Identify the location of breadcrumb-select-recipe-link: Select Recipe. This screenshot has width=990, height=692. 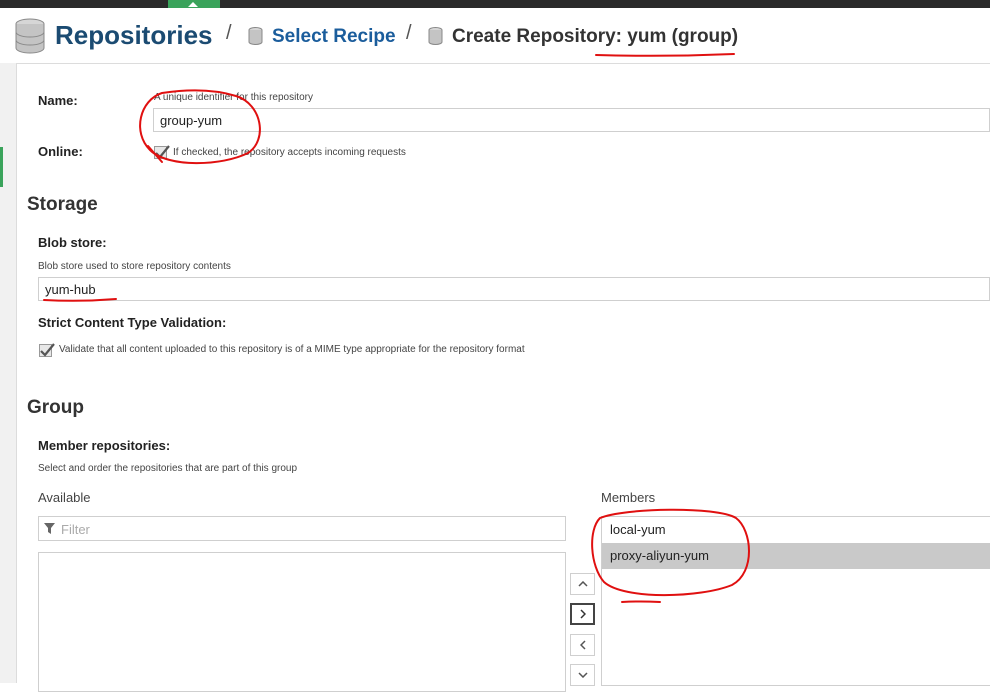
(334, 37).